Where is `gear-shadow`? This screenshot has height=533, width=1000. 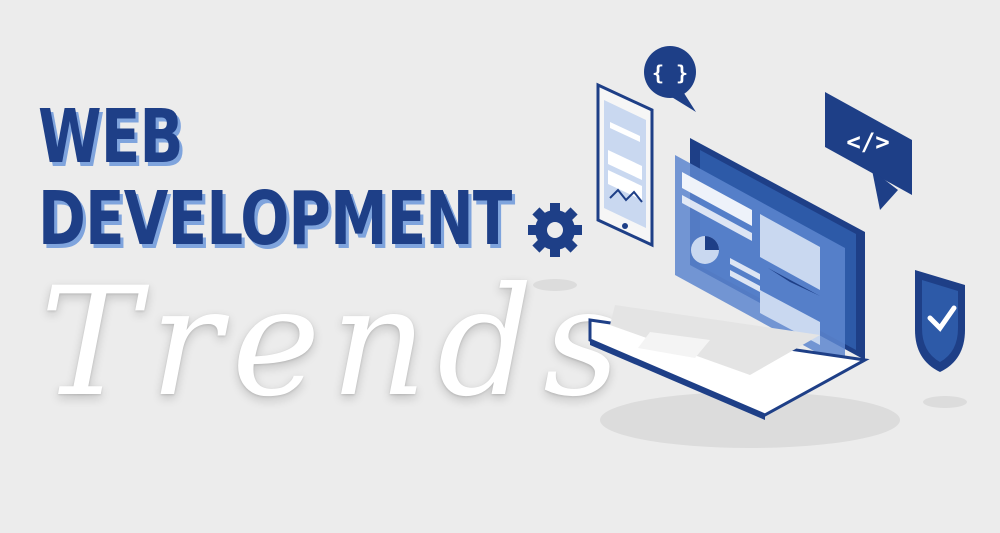
gear-shadow is located at coordinates (555, 285).